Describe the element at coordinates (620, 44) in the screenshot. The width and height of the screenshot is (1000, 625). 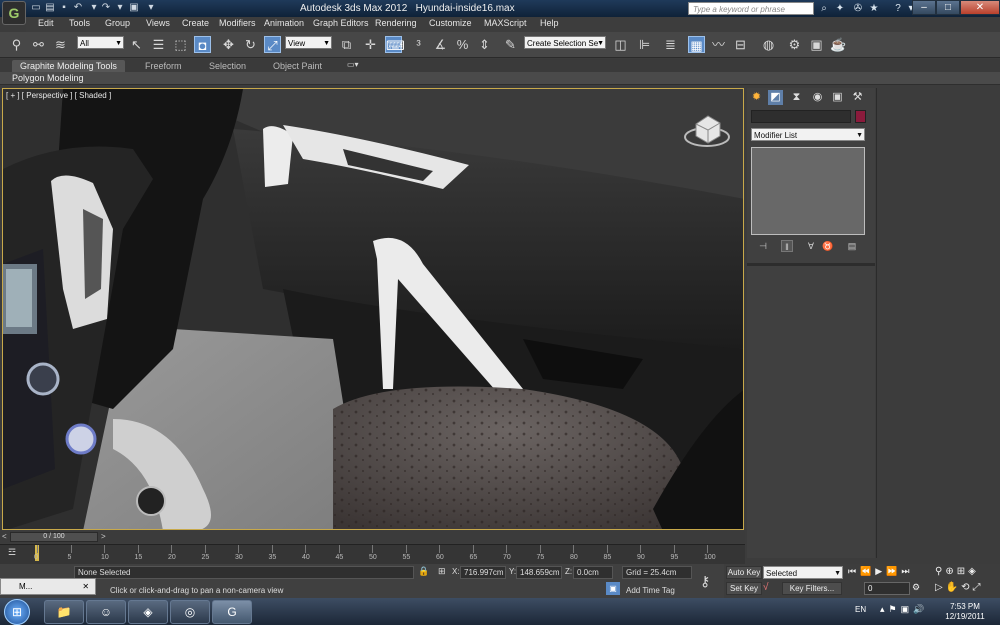
I see `mirror-icon: ◫` at that location.